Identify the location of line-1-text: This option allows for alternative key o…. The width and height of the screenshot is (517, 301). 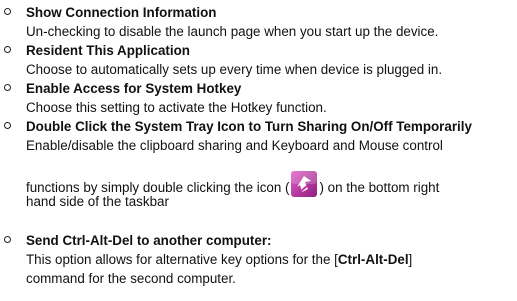
(182, 259).